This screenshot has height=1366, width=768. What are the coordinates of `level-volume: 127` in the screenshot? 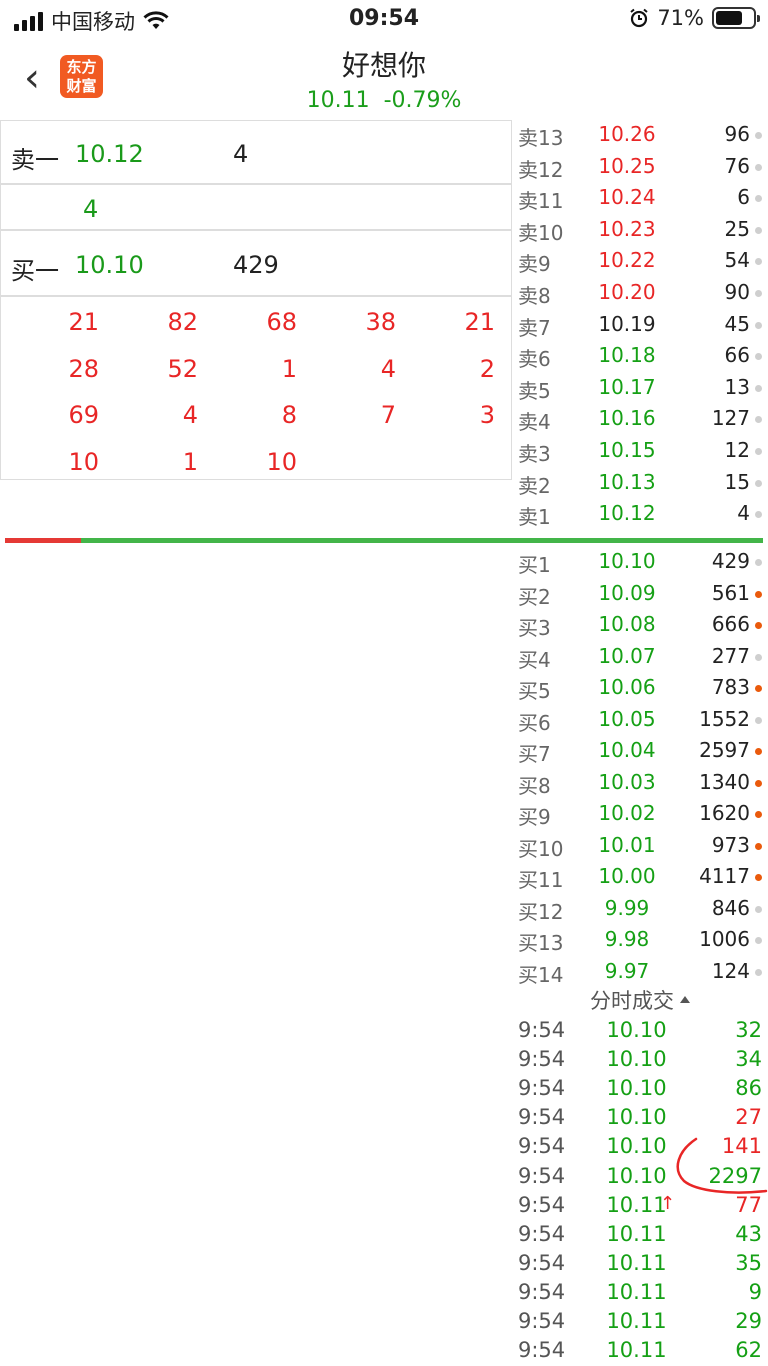 It's located at (730, 418).